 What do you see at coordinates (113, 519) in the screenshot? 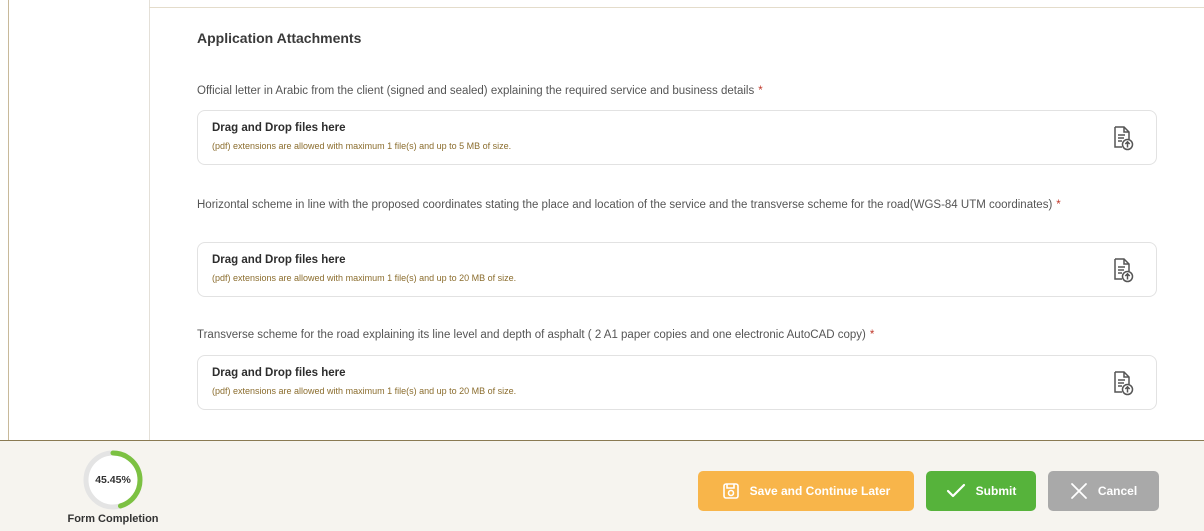
I see `progress-label: Form Completion` at bounding box center [113, 519].